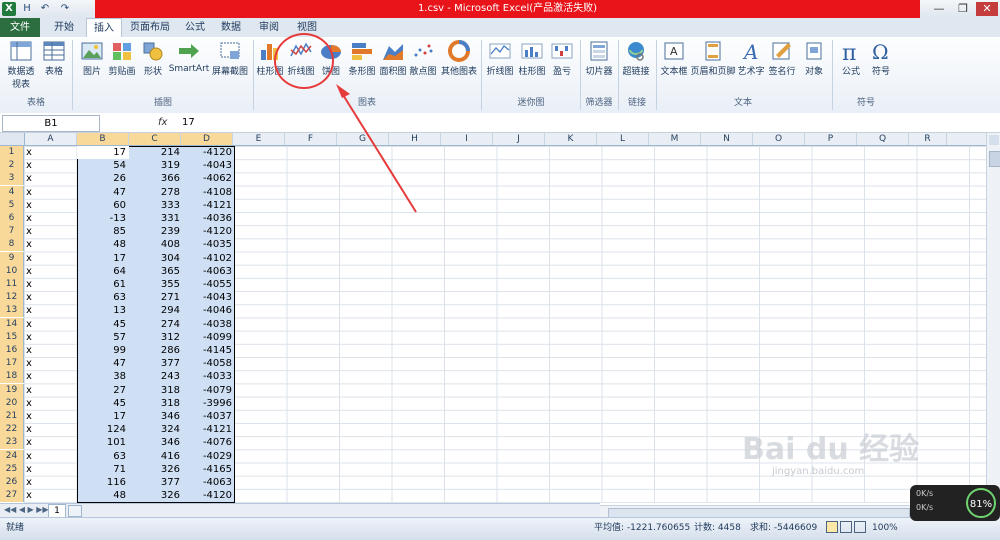 Image resolution: width=1000 pixels, height=540 pixels. What do you see at coordinates (21, 65) in the screenshot?
I see `pivot-table-button: 数据透视表` at bounding box center [21, 65].